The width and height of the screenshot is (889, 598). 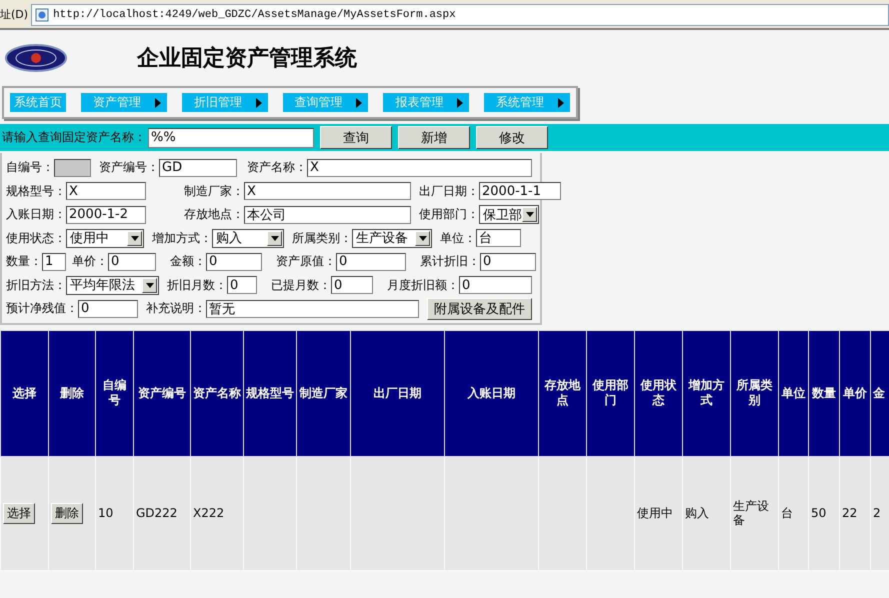 I want to click on dropdown: 使用中, so click(x=105, y=238).